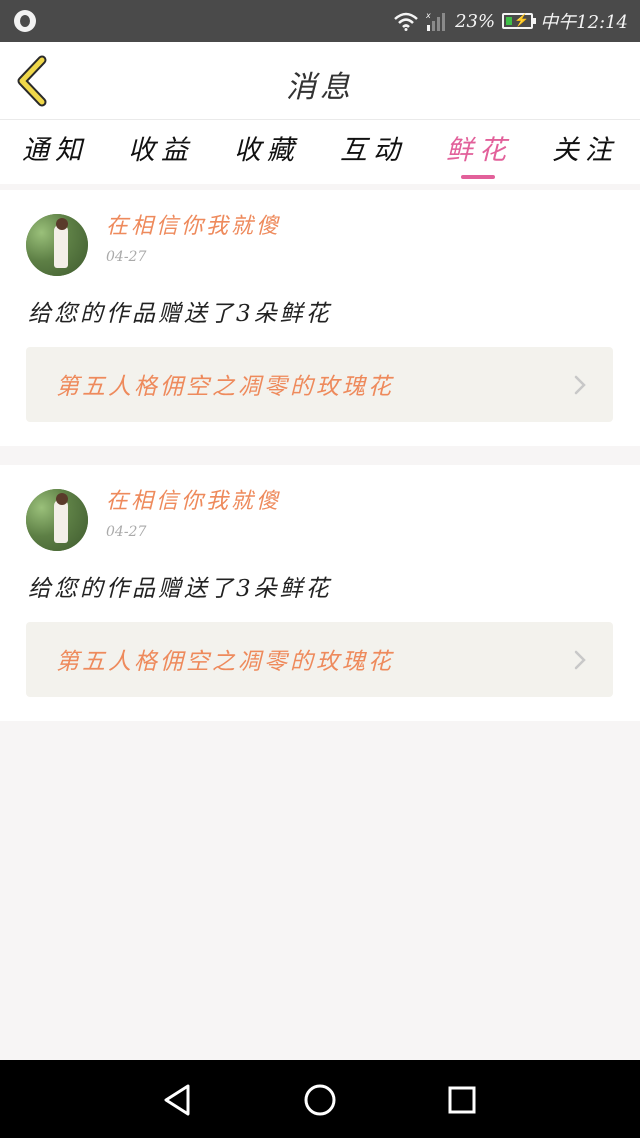 The image size is (640, 1138). I want to click on charging-bolt-icon: ⚡, so click(522, 20).